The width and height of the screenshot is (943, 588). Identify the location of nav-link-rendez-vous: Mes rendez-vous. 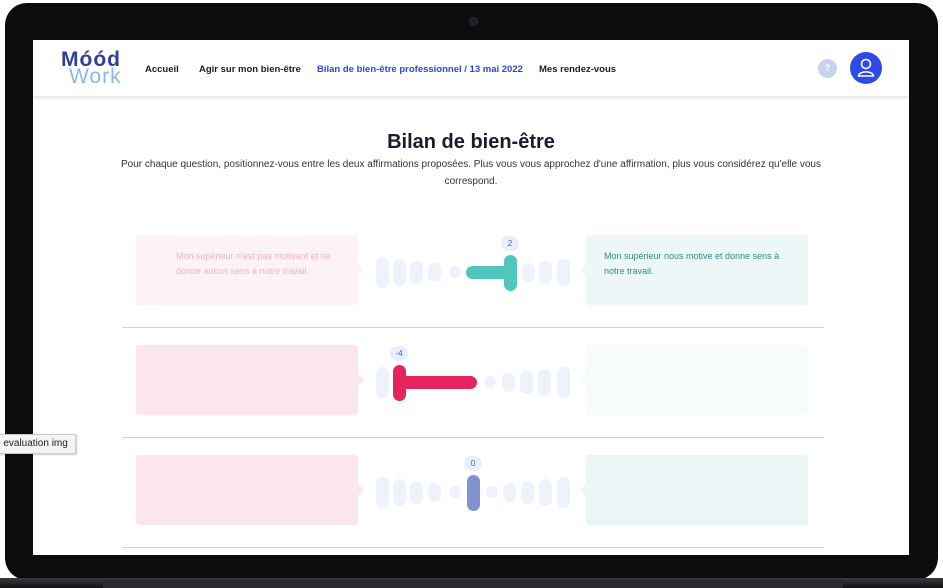
(577, 69).